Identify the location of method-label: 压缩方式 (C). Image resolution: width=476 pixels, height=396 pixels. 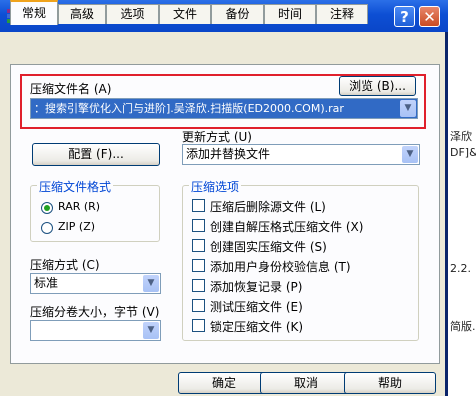
(65, 265).